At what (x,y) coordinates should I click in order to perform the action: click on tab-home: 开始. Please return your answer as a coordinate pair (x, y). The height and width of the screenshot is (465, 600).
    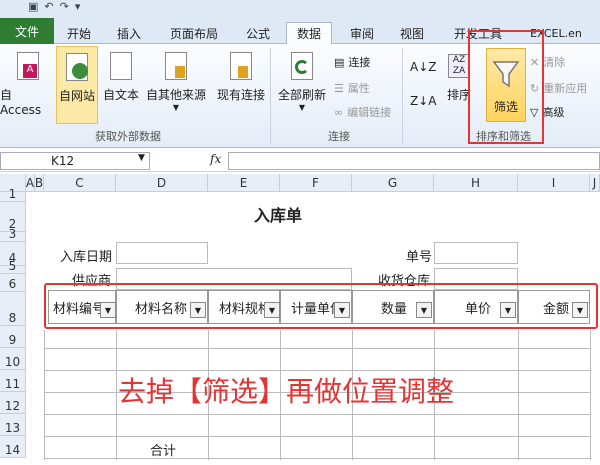
    Looking at the image, I should click on (79, 33).